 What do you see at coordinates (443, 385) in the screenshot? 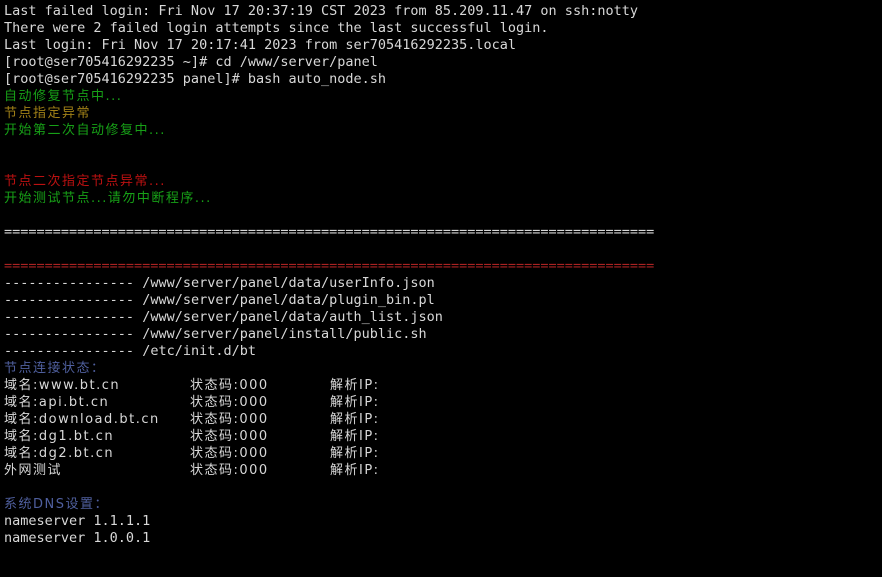
I see `node-status-row: 域名:www.bt.cn 状态码:000 解析IP:` at bounding box center [443, 385].